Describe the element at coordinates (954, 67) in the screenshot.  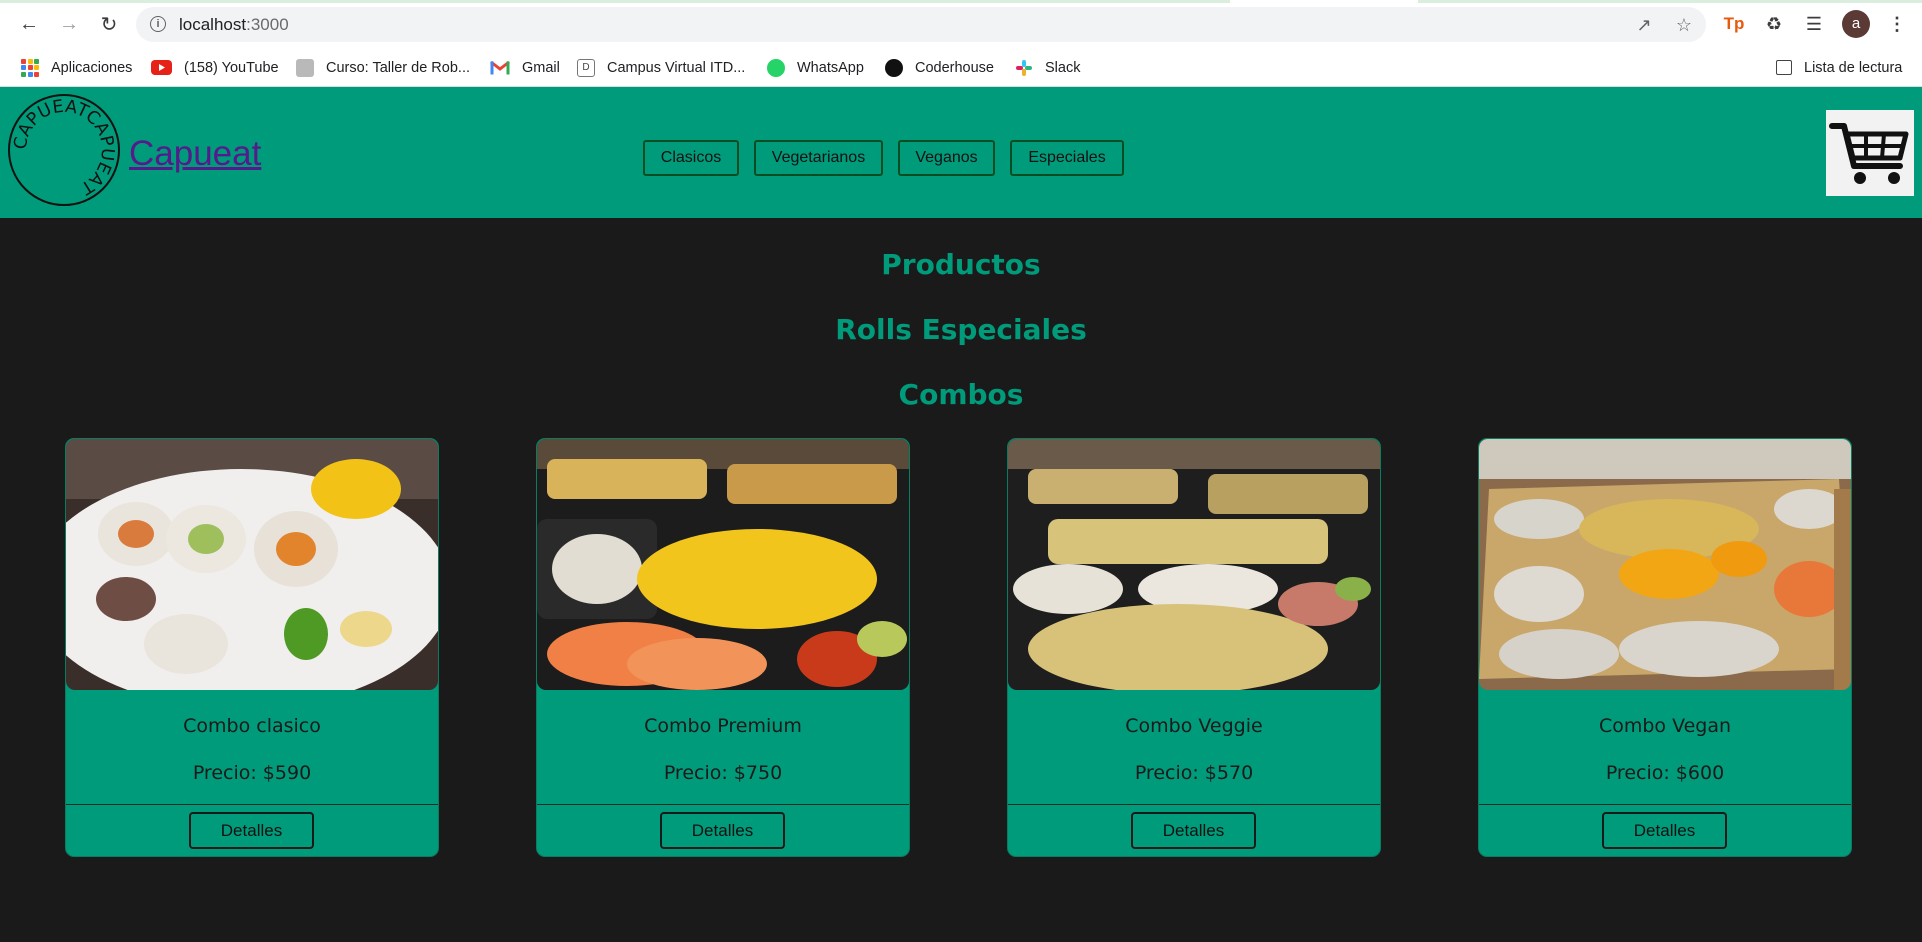
I see `bookmark-label: Coderhouse` at that location.